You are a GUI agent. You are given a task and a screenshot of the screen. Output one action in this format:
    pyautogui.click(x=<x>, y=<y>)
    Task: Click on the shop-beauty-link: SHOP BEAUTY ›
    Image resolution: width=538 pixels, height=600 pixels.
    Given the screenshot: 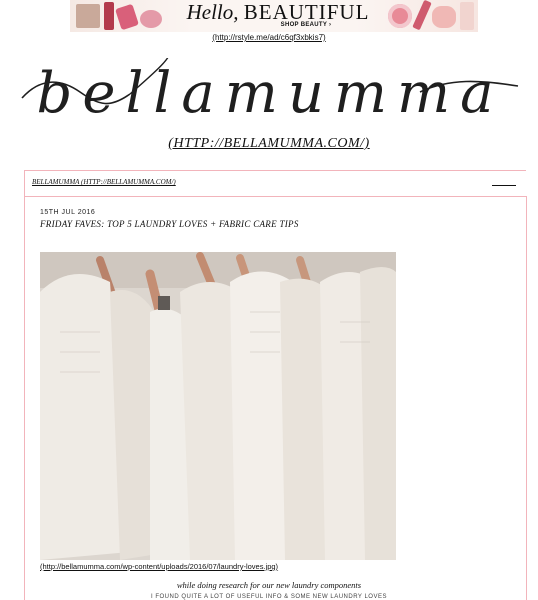 What is the action you would take?
    pyautogui.click(x=306, y=25)
    